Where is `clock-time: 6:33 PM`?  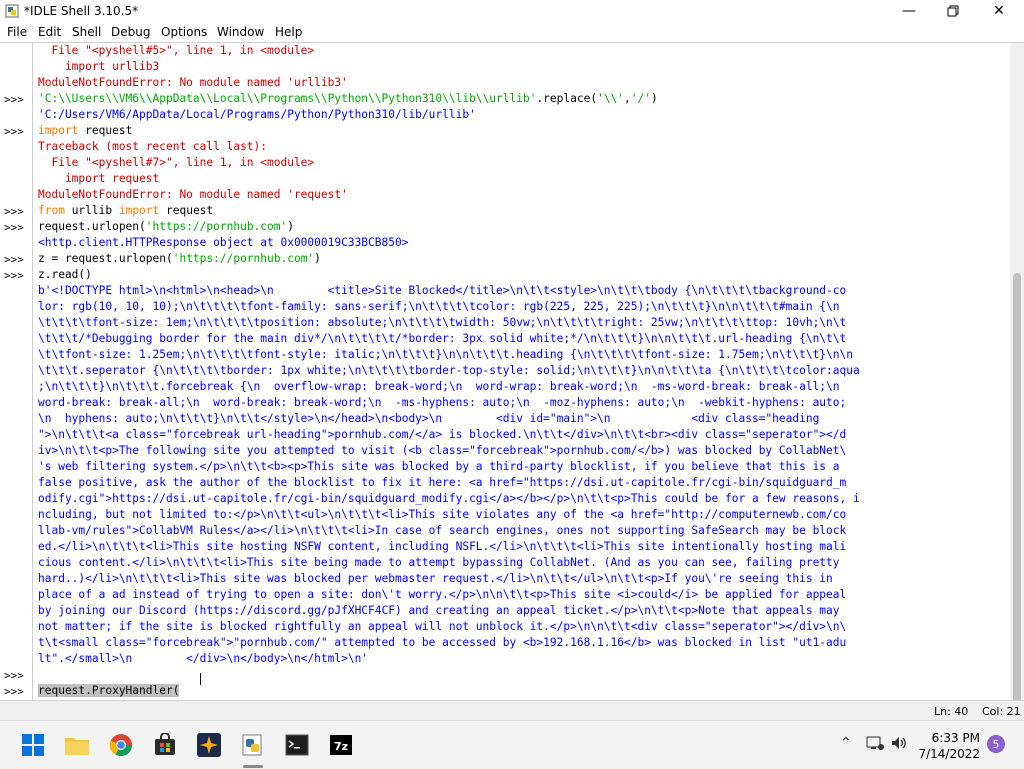
clock-time: 6:33 PM is located at coordinates (955, 738).